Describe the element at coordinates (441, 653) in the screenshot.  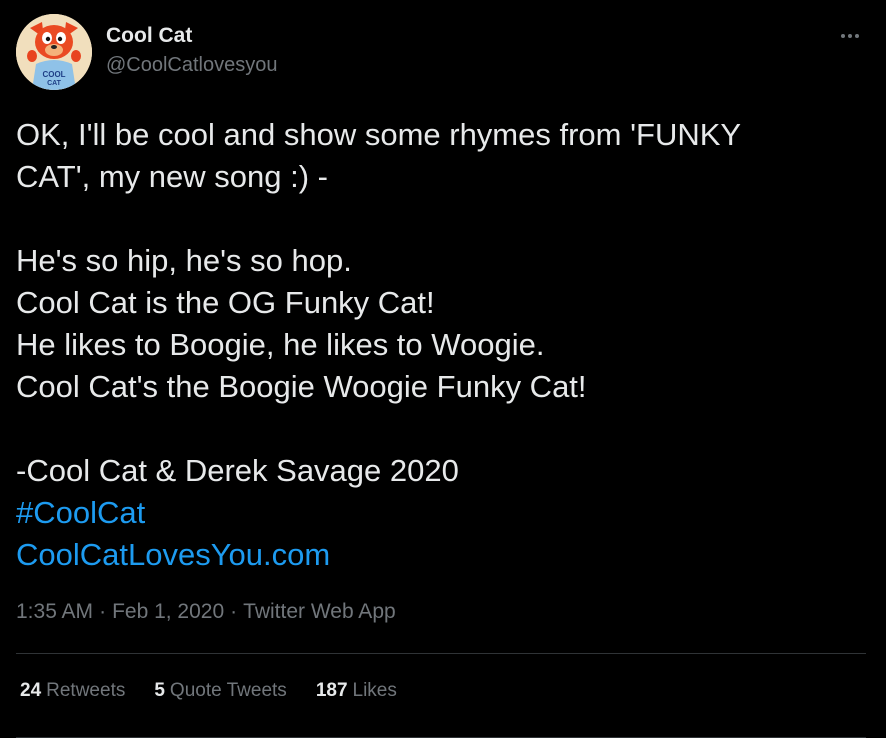
I see `divider` at that location.